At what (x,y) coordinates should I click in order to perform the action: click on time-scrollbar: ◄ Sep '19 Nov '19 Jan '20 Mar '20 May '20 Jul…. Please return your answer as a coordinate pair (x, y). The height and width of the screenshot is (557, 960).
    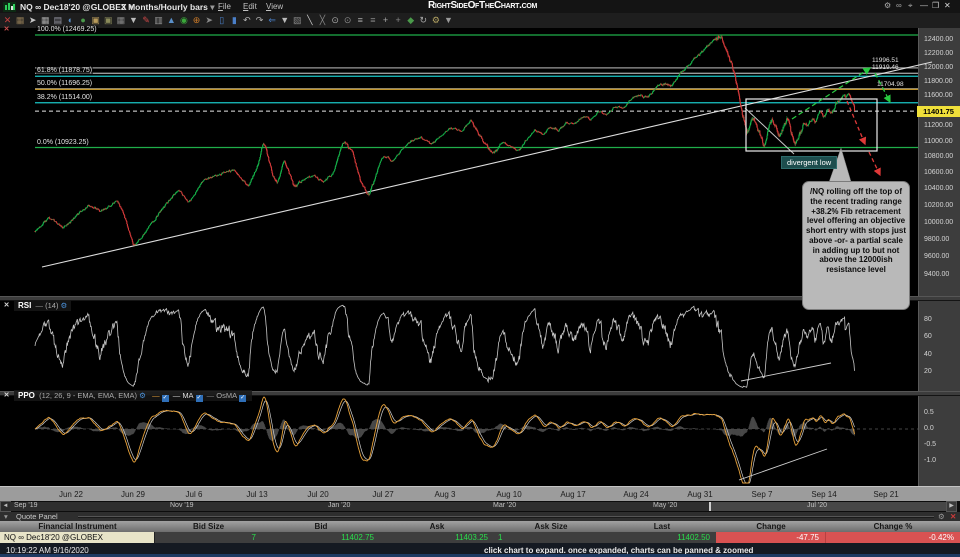
    Looking at the image, I should click on (480, 506).